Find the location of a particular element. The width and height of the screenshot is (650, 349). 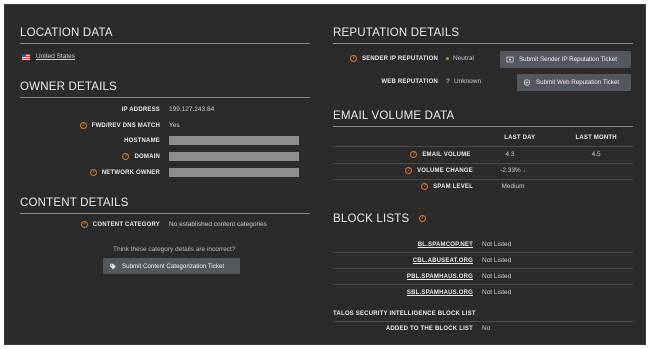

spam-level-label: SPAM LEVEL is located at coordinates (453, 187).